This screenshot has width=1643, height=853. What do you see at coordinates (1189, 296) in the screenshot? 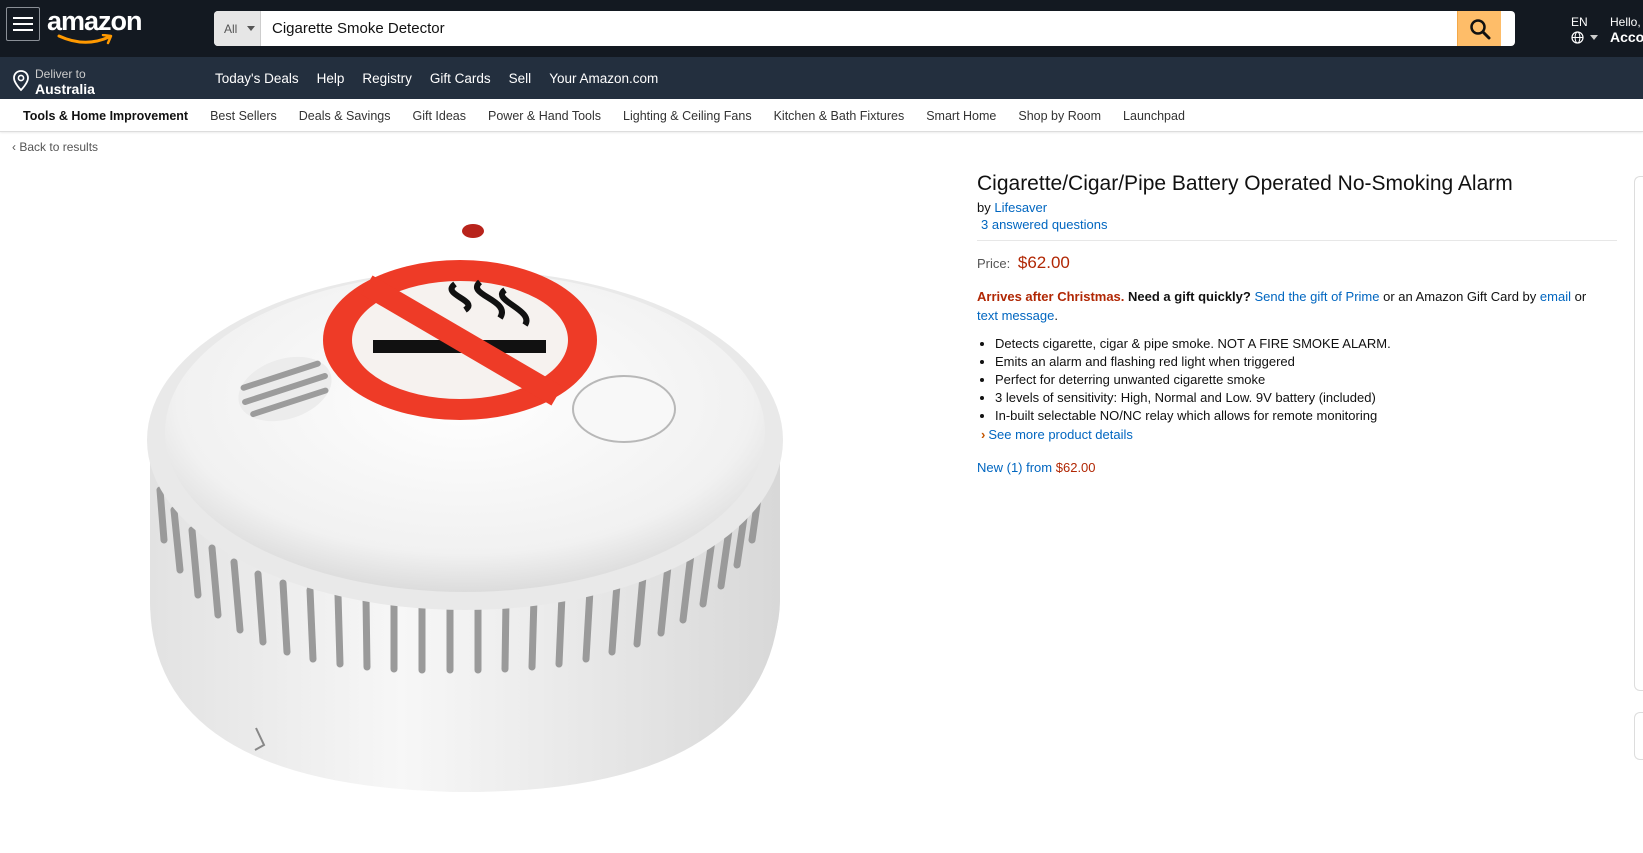
I see `gift-question: Need a gift quickly?` at bounding box center [1189, 296].